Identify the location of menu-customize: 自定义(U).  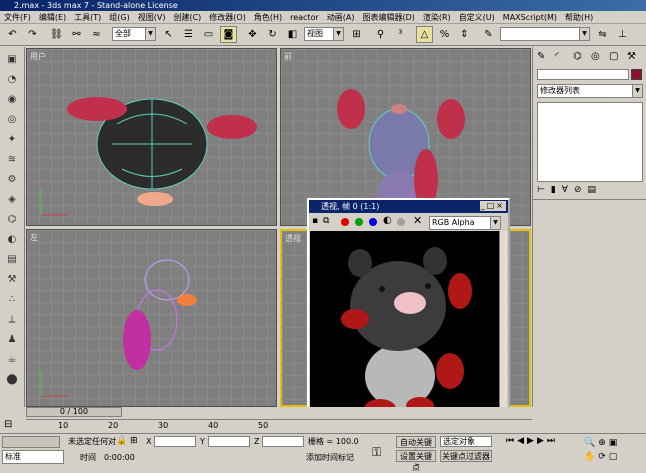
(477, 17).